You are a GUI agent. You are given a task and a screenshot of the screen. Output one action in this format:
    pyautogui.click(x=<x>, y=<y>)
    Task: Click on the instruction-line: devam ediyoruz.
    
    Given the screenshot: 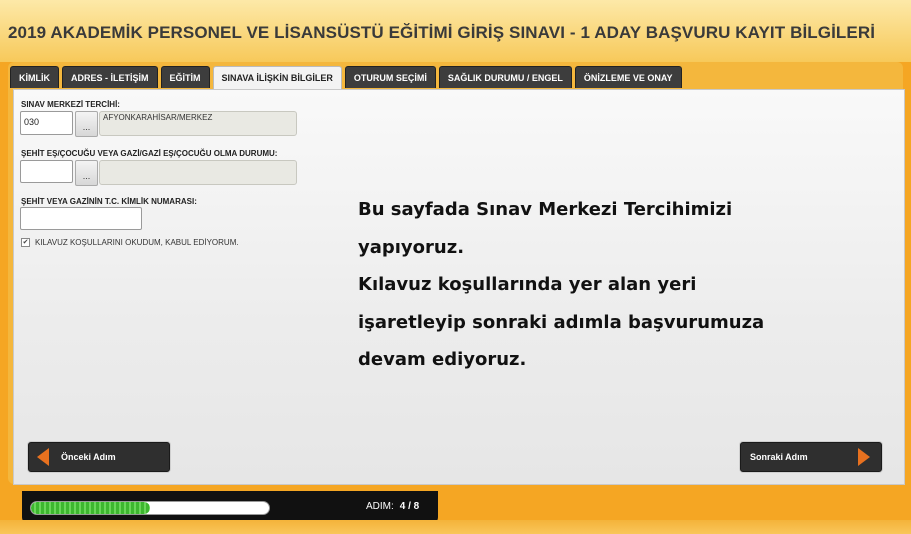 What is the action you would take?
    pyautogui.click(x=442, y=359)
    